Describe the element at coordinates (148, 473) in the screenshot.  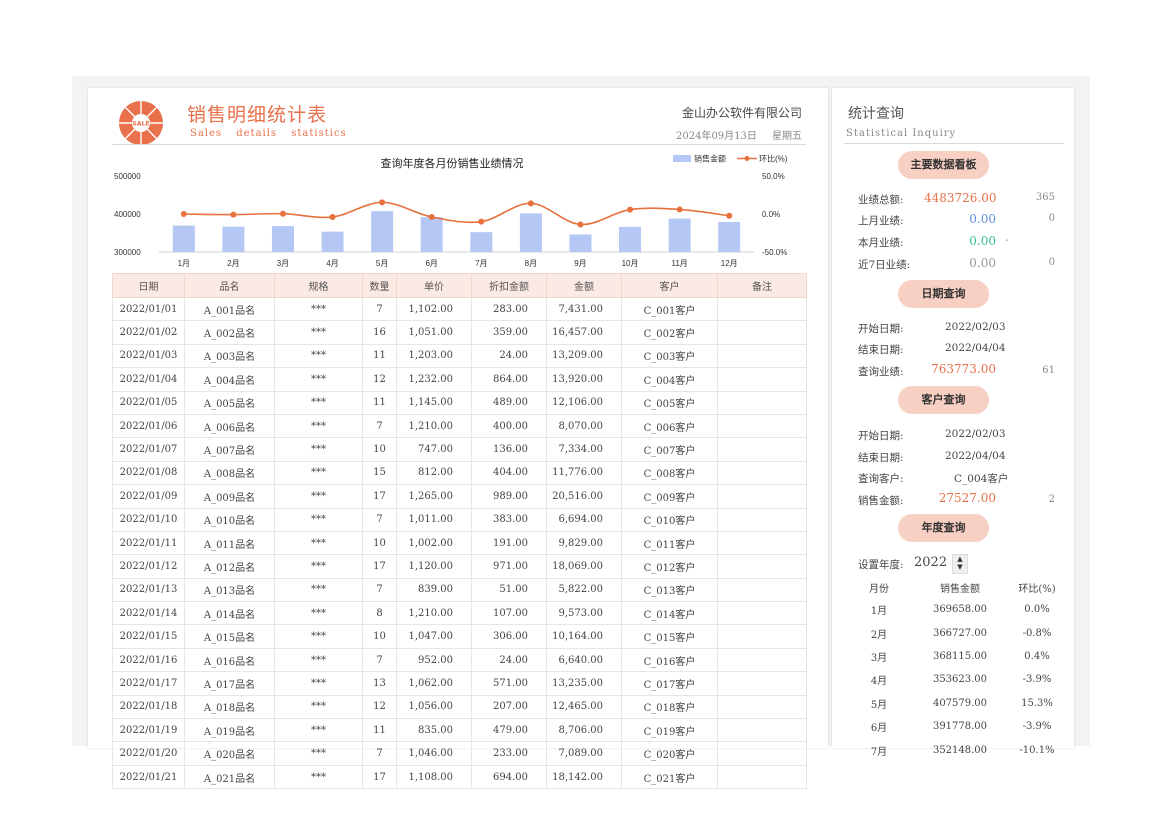
I see `table-cell: 2022/01/08` at that location.